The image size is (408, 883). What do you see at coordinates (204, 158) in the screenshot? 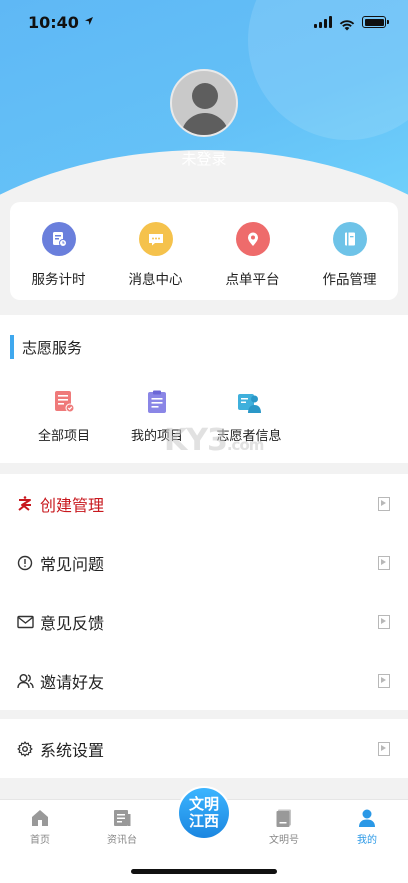
I see `login-status-text: 未登录` at bounding box center [204, 158].